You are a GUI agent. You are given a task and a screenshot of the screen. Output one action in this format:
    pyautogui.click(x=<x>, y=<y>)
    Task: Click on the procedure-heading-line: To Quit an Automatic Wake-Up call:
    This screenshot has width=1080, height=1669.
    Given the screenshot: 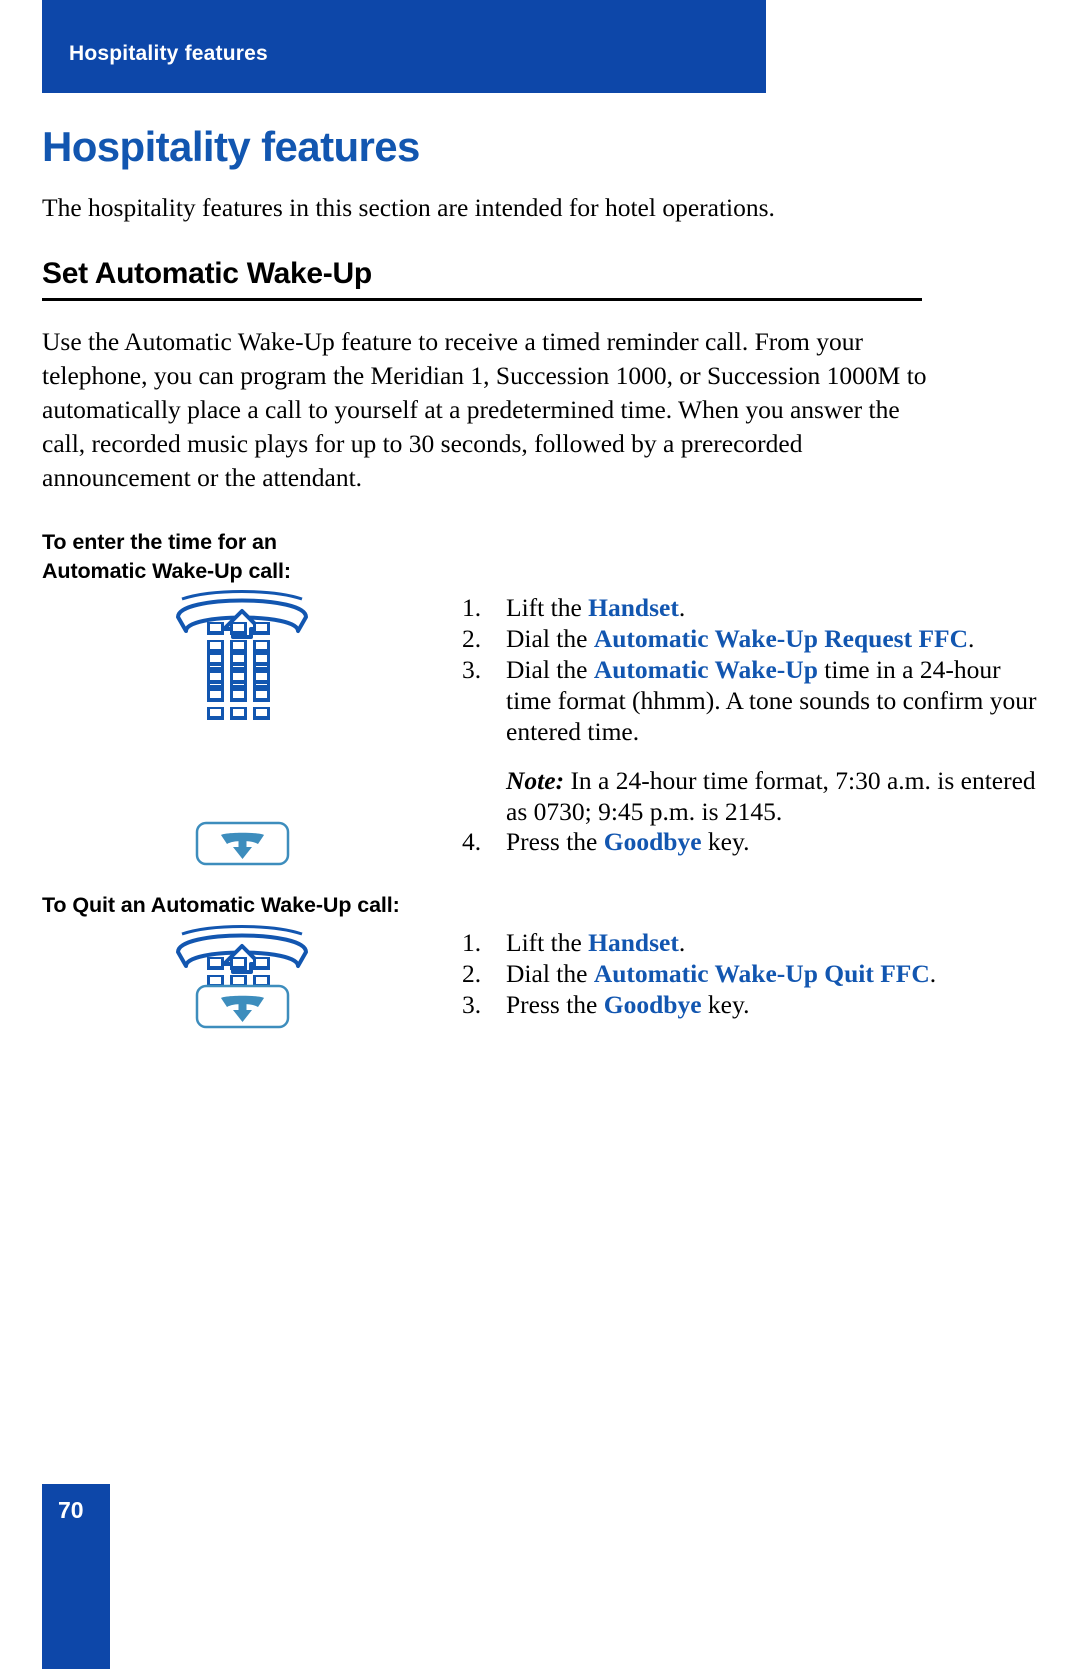 What is the action you would take?
    pyautogui.click(x=221, y=905)
    